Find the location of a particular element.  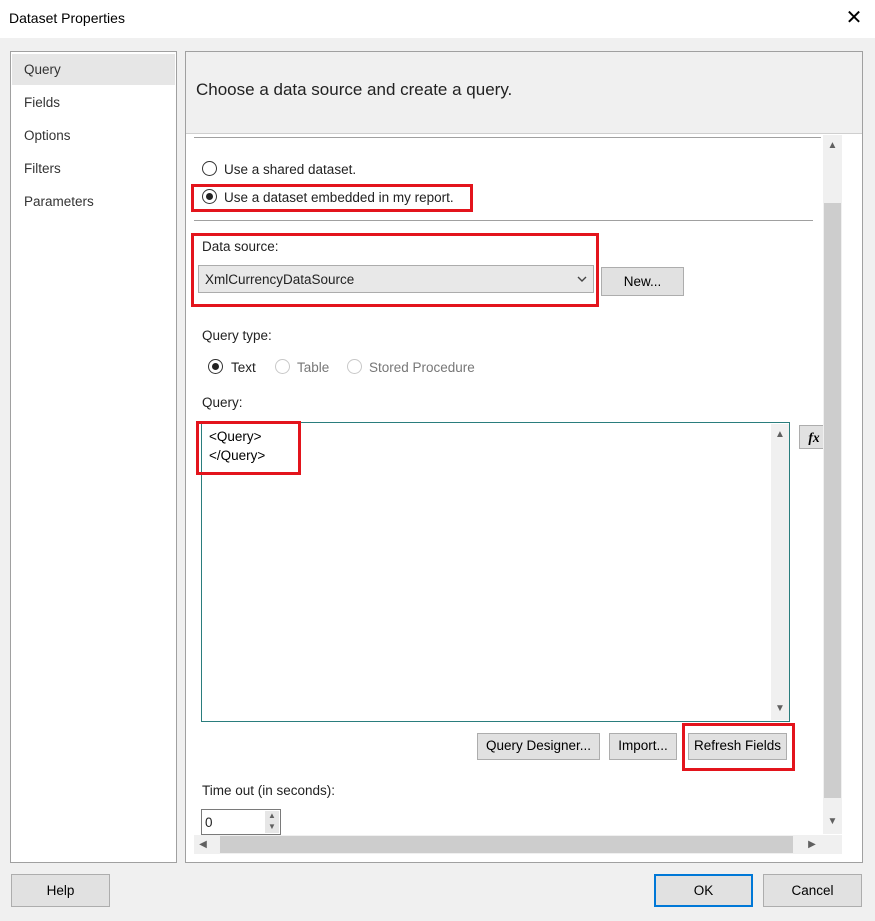

panel-heading: Choose a data source and create a query. is located at coordinates (354, 89).